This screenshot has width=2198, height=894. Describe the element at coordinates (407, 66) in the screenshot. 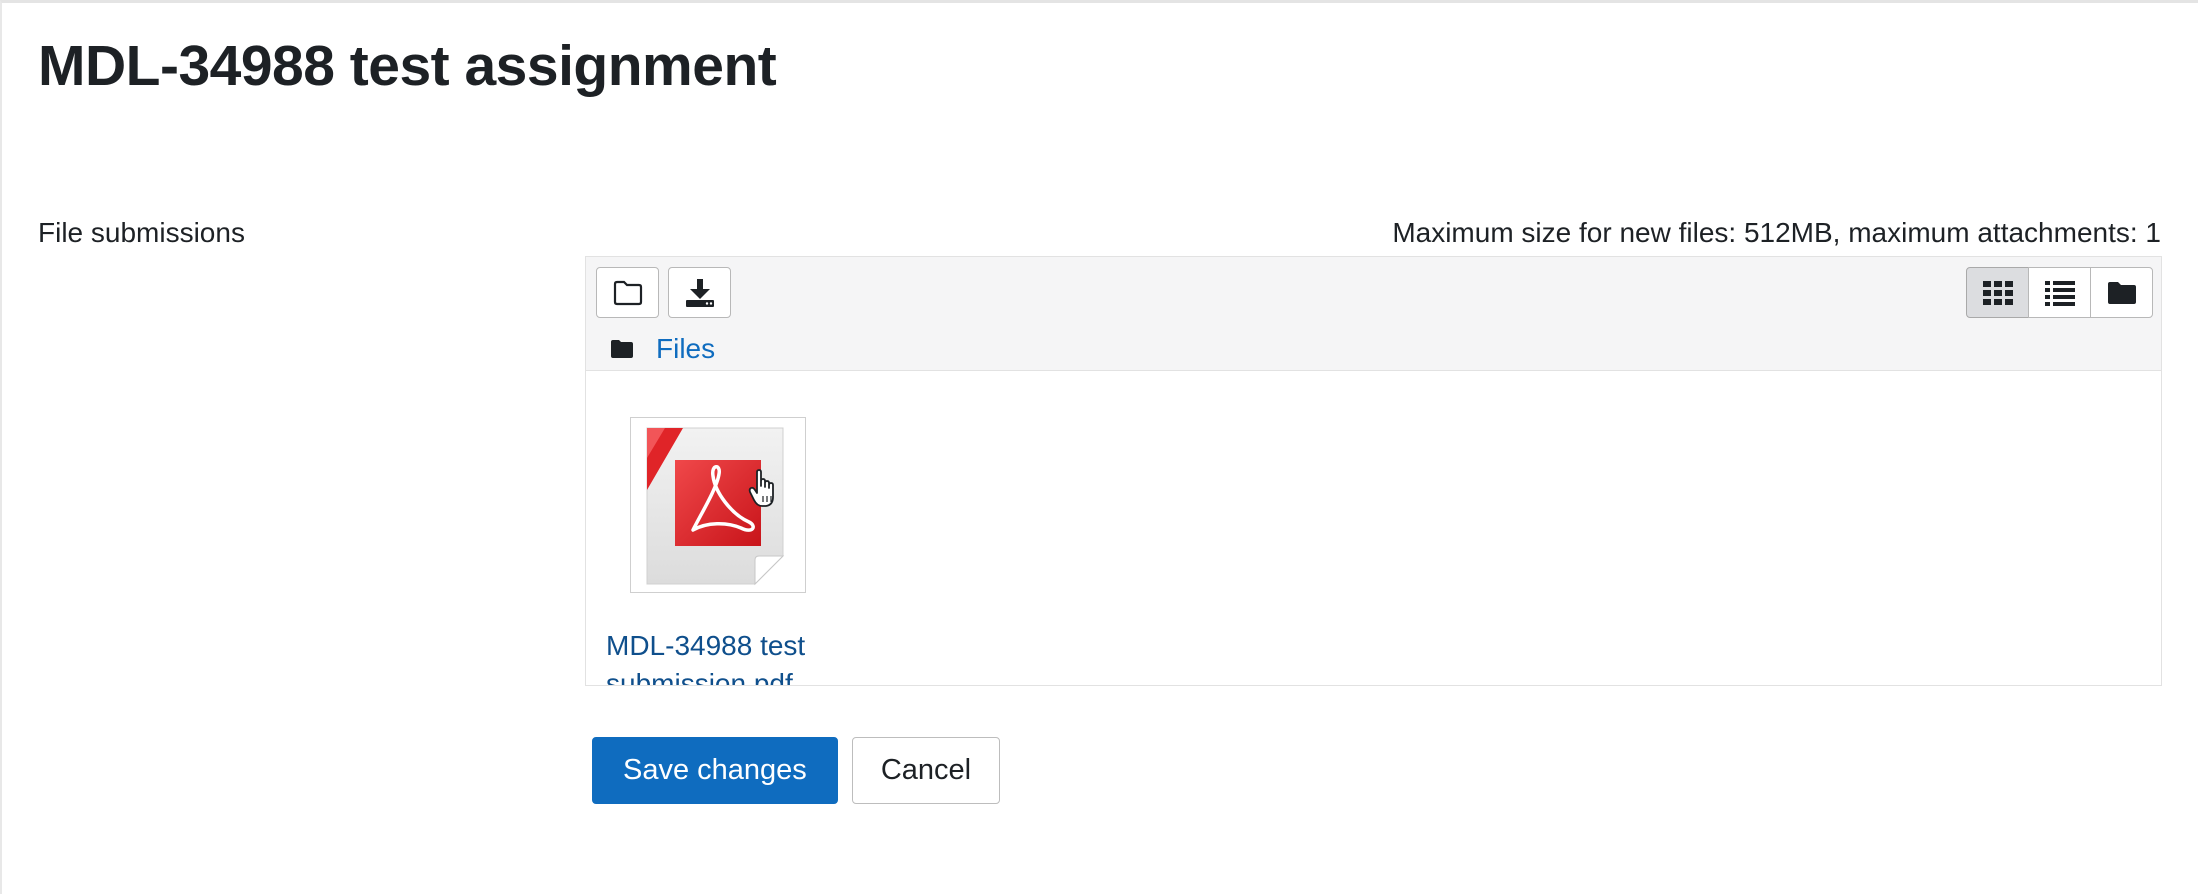

I see `page-title: MDL-34988 test assignment` at that location.